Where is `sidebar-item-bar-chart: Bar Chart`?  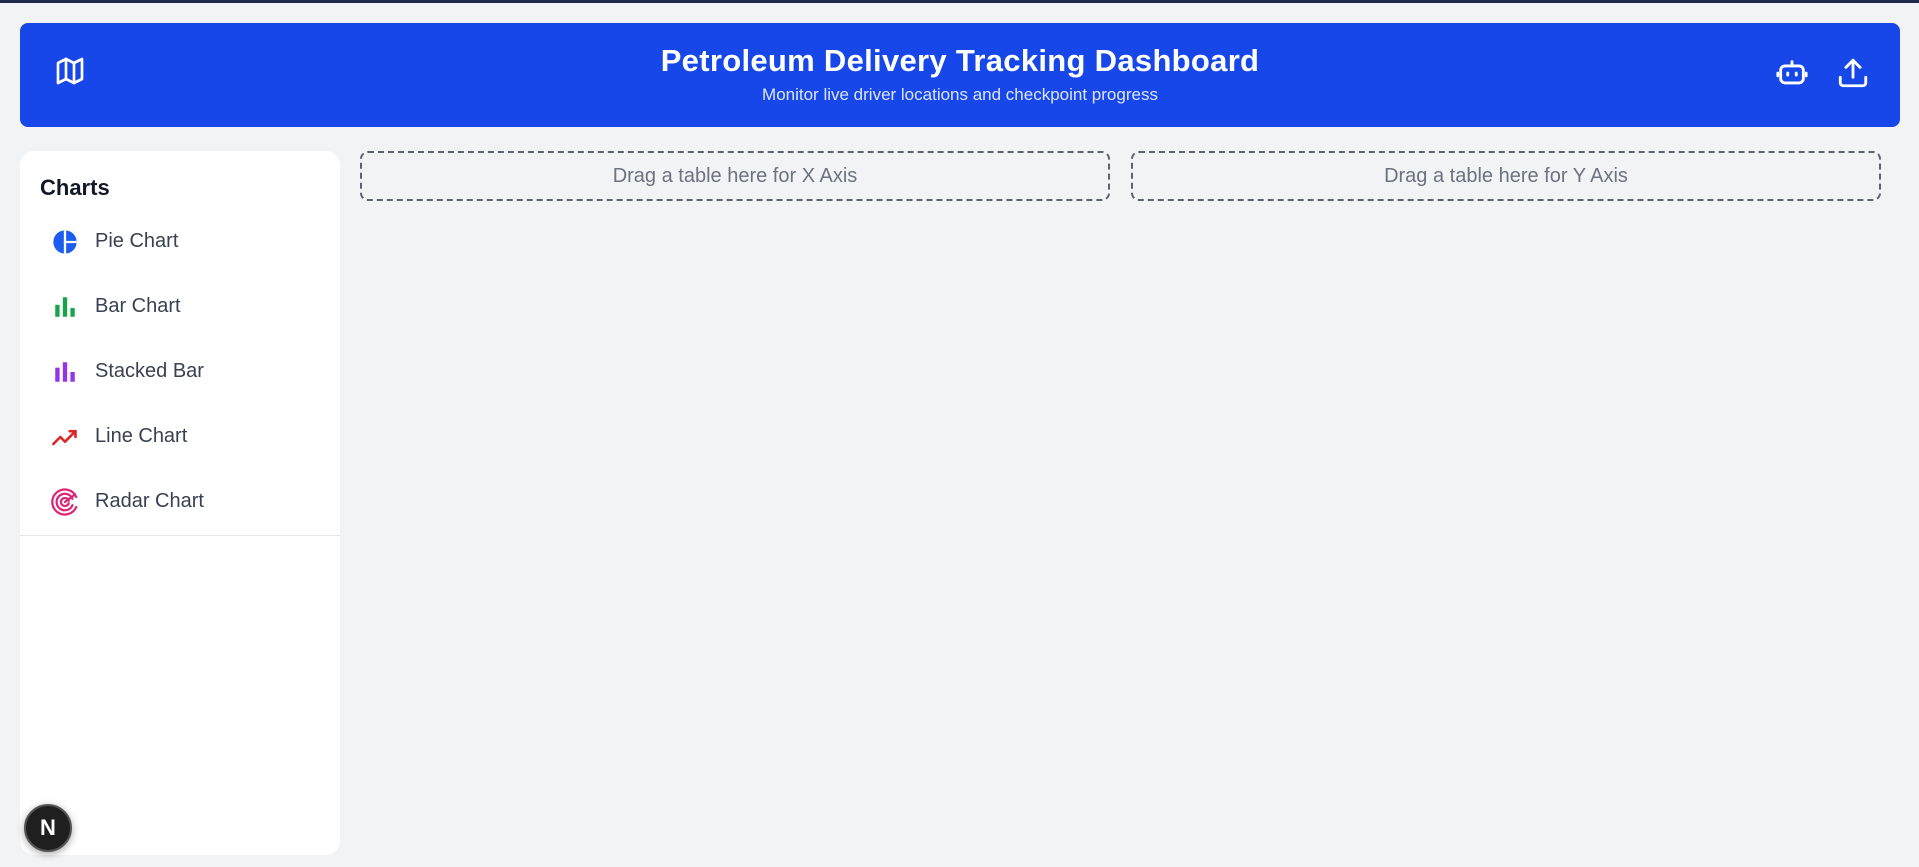 sidebar-item-bar-chart: Bar Chart is located at coordinates (180, 306).